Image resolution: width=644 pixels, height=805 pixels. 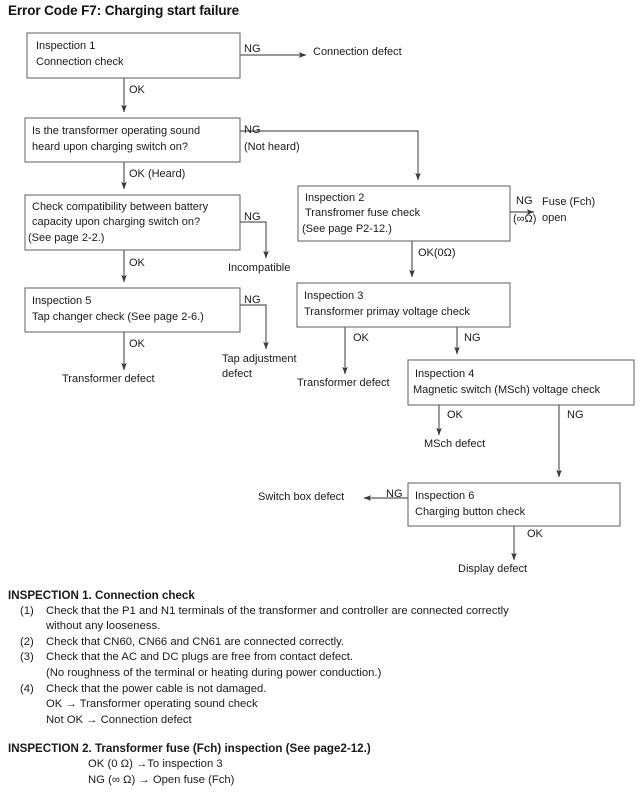 I want to click on box-line: Is the transformer operating sound, so click(x=116, y=131).